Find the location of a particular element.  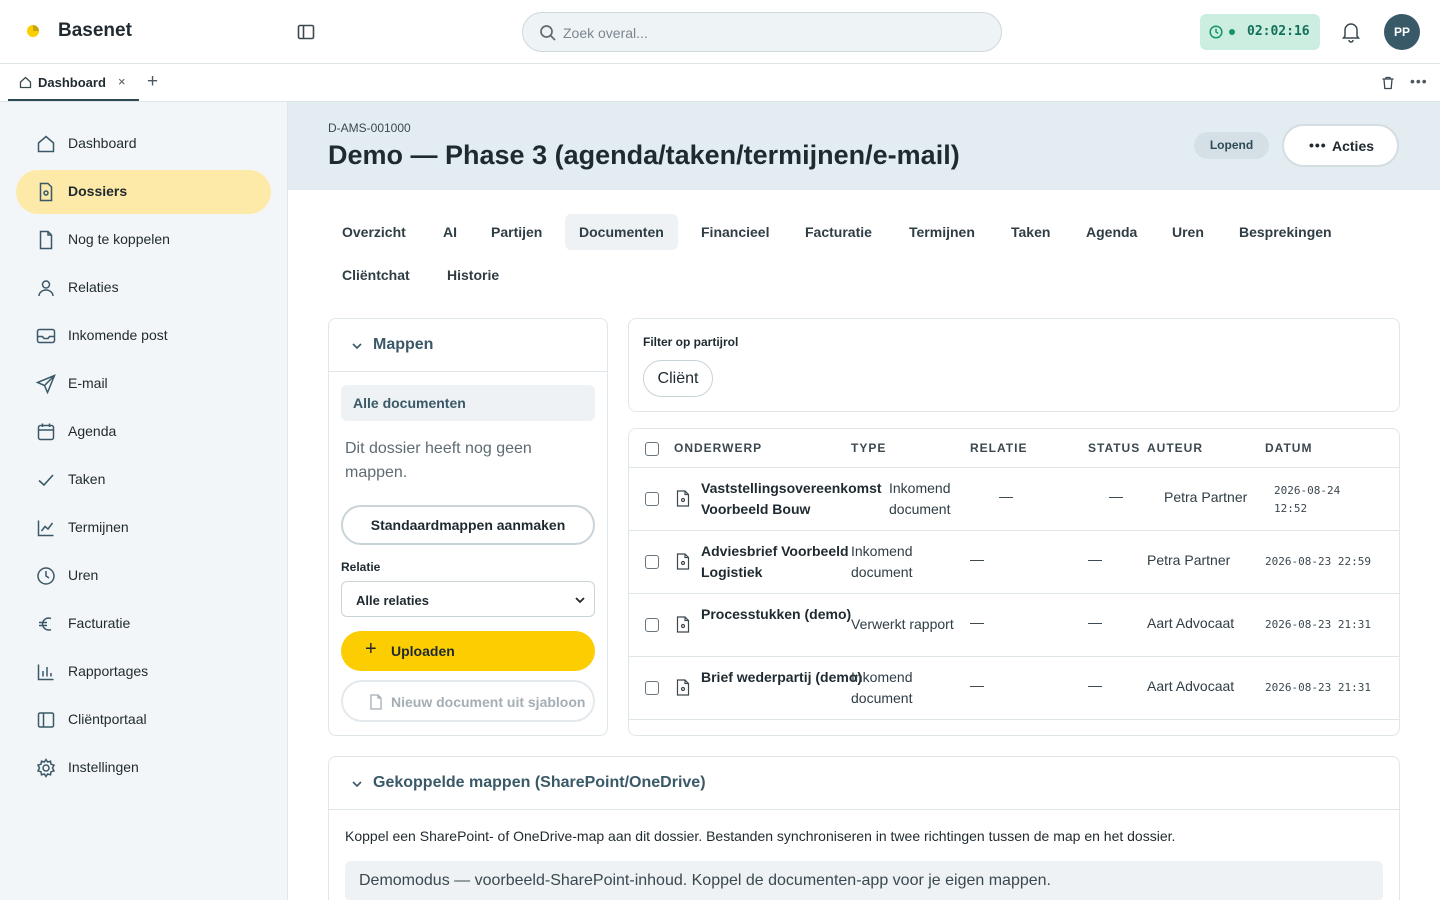

select-all-checkbox is located at coordinates (652, 449).